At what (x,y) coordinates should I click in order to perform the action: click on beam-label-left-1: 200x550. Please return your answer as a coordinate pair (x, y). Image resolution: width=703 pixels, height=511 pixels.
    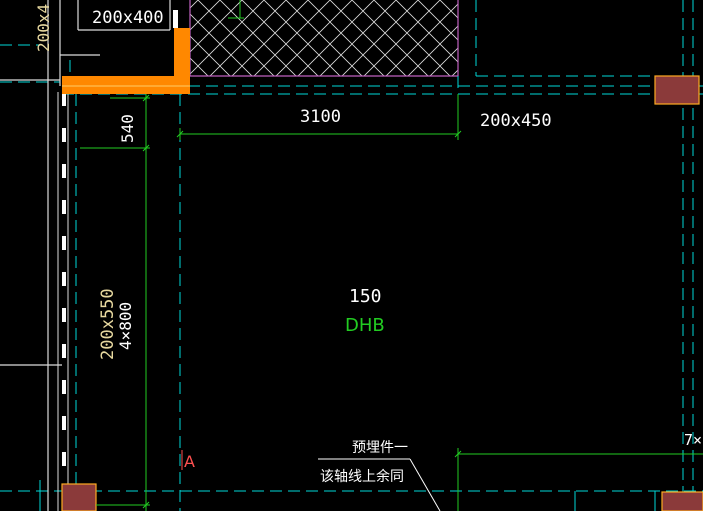
    Looking at the image, I should click on (108, 324).